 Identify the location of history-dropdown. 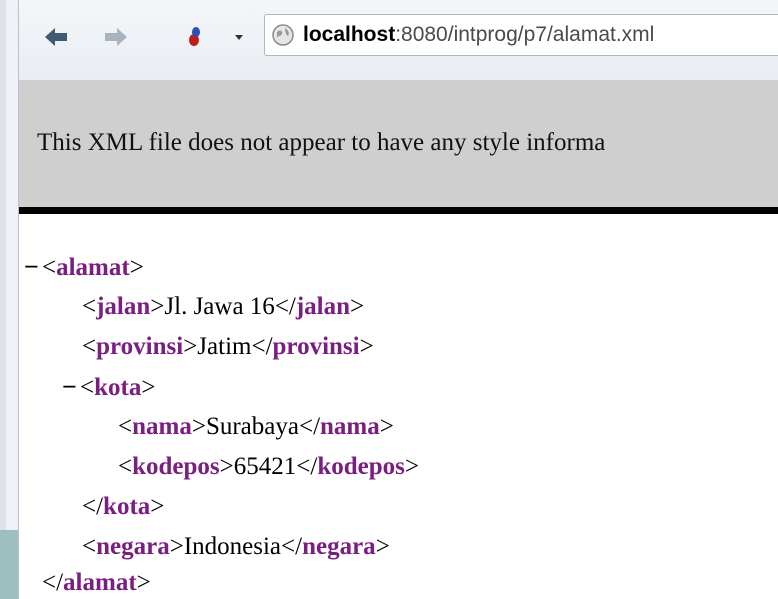
(239, 37).